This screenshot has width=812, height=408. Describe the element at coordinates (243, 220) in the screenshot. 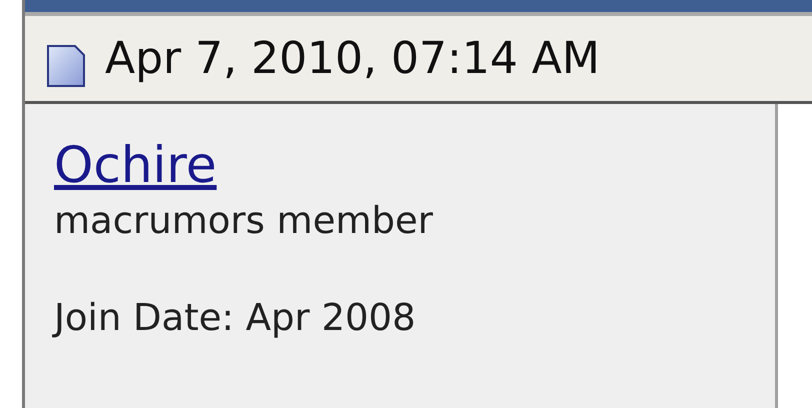

I see `user-title: macrumors member` at that location.